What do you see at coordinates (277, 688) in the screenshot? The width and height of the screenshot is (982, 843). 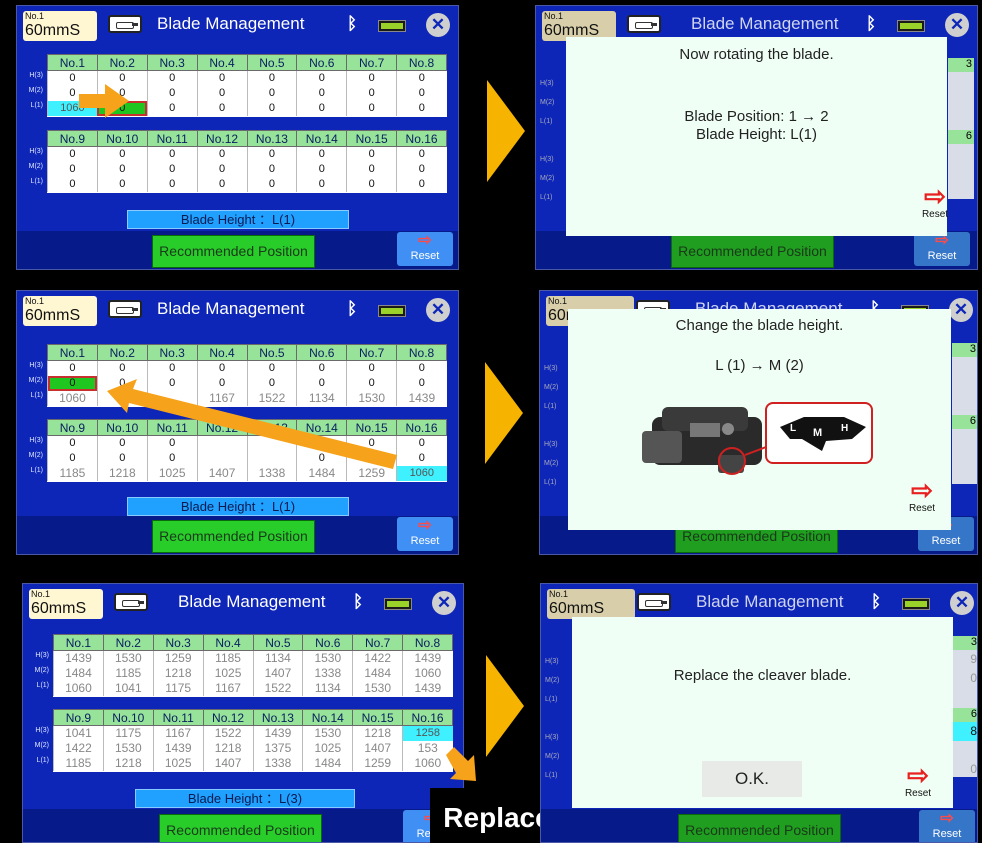 I see `blade-cell: 1522` at bounding box center [277, 688].